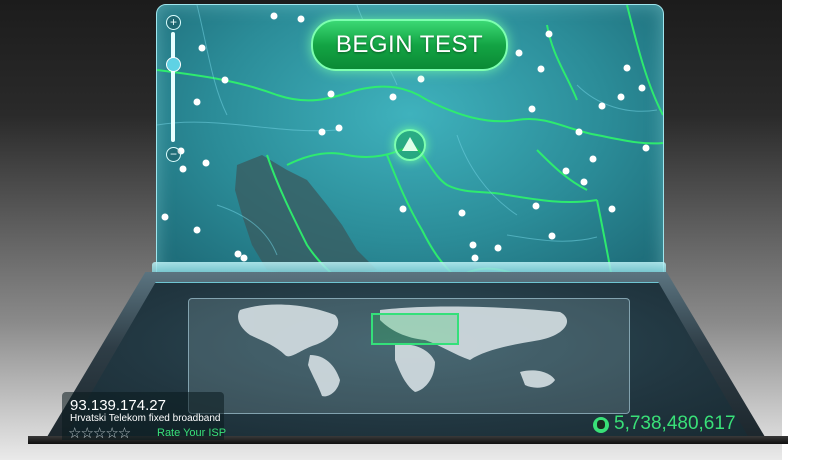 This screenshot has width=819, height=460. What do you see at coordinates (409, 45) in the screenshot?
I see `begin-test-button: BEGIN TEST` at bounding box center [409, 45].